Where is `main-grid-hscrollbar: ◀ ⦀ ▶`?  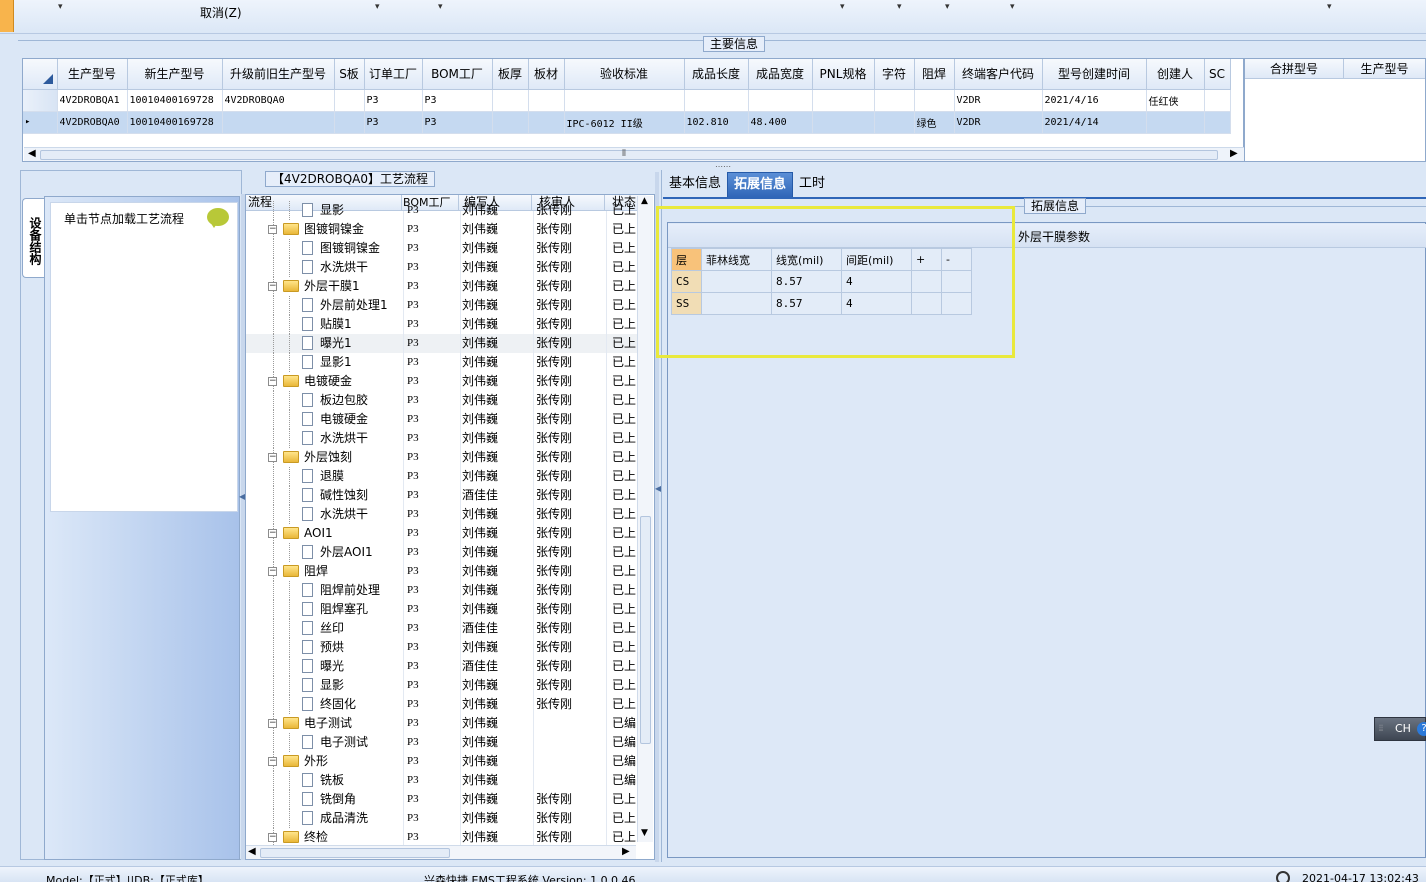 main-grid-hscrollbar: ◀ ⦀ ▶ is located at coordinates (634, 154).